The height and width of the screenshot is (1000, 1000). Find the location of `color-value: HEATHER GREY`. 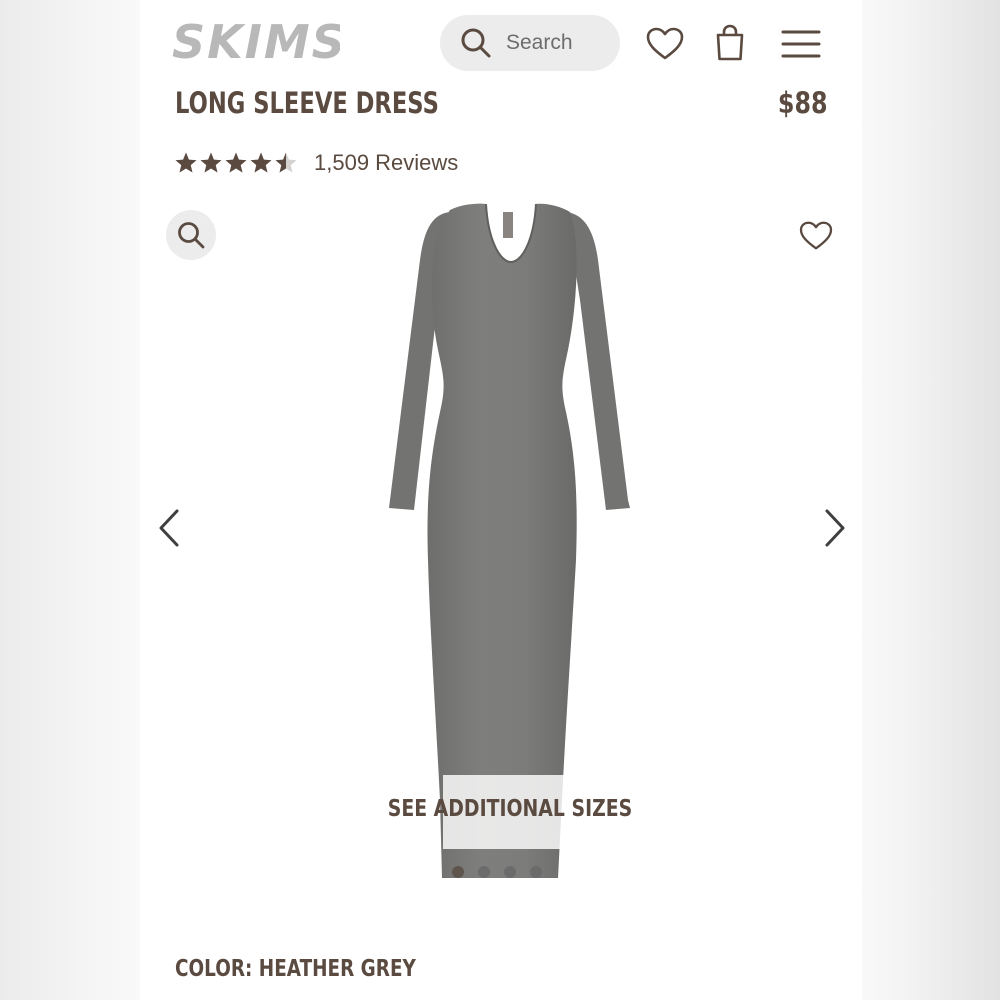

color-value: HEATHER GREY is located at coordinates (337, 969).